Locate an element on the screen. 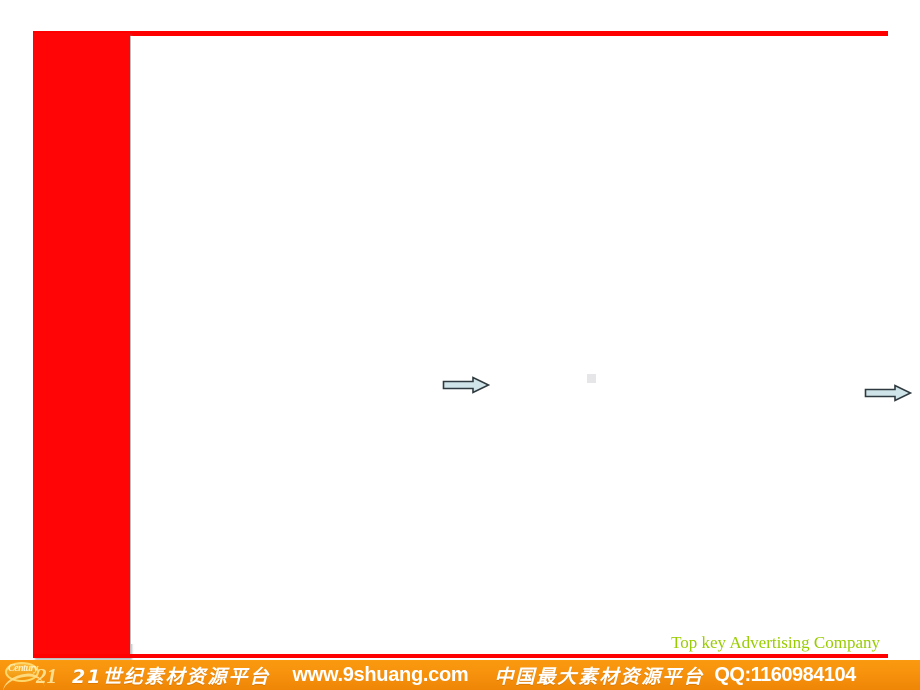 This screenshot has height=690, width=920. bottom-red-rule is located at coordinates (460, 656).